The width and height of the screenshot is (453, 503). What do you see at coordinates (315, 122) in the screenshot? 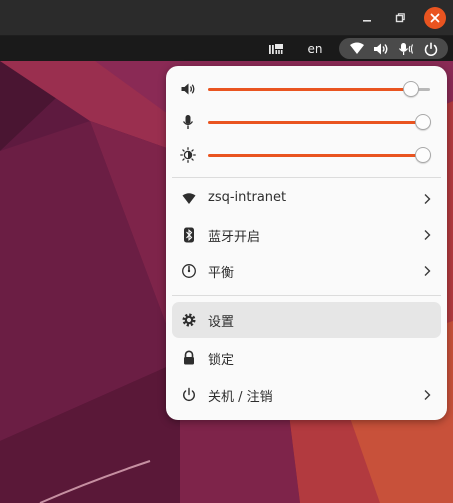
I see `microphone-slider-fill` at bounding box center [315, 122].